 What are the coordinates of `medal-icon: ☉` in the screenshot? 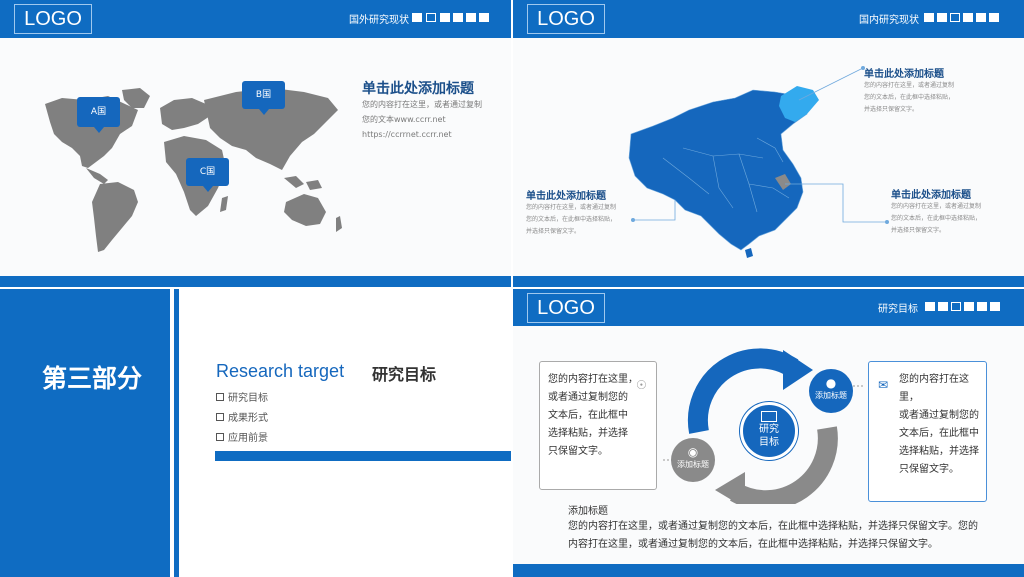 It's located at (641, 385).